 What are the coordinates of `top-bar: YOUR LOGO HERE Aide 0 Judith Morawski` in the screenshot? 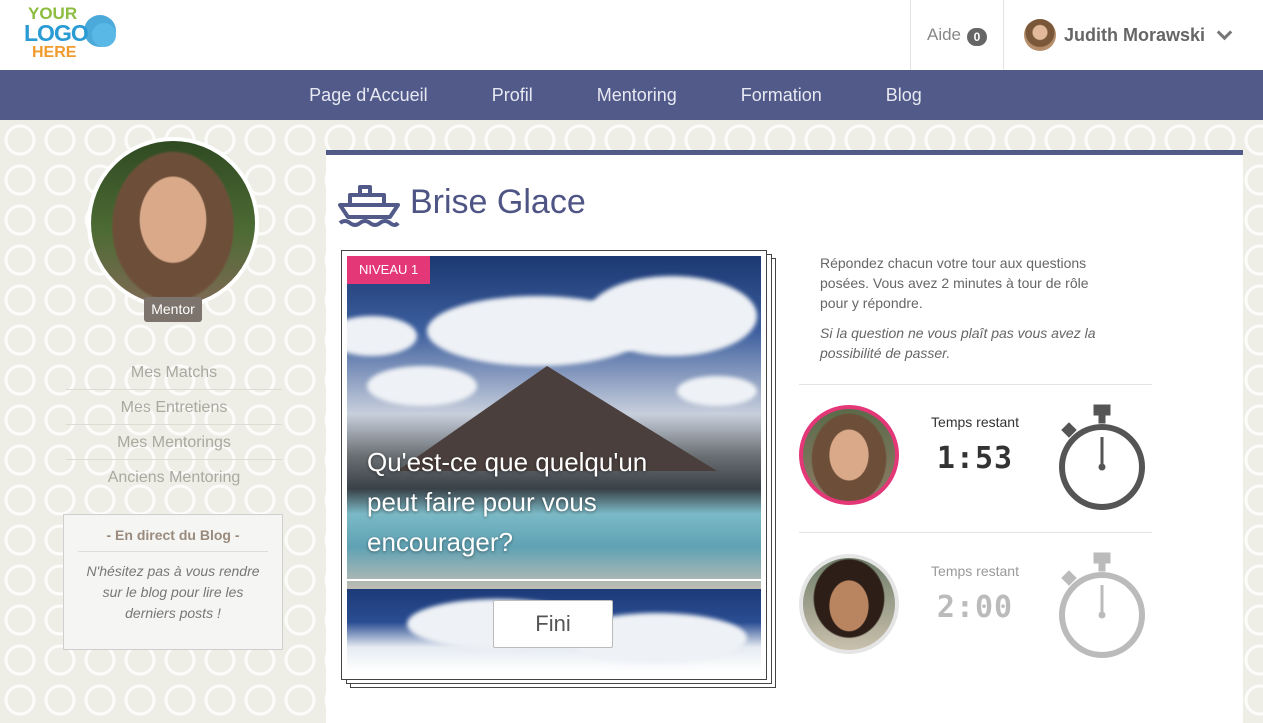 It's located at (631, 35).